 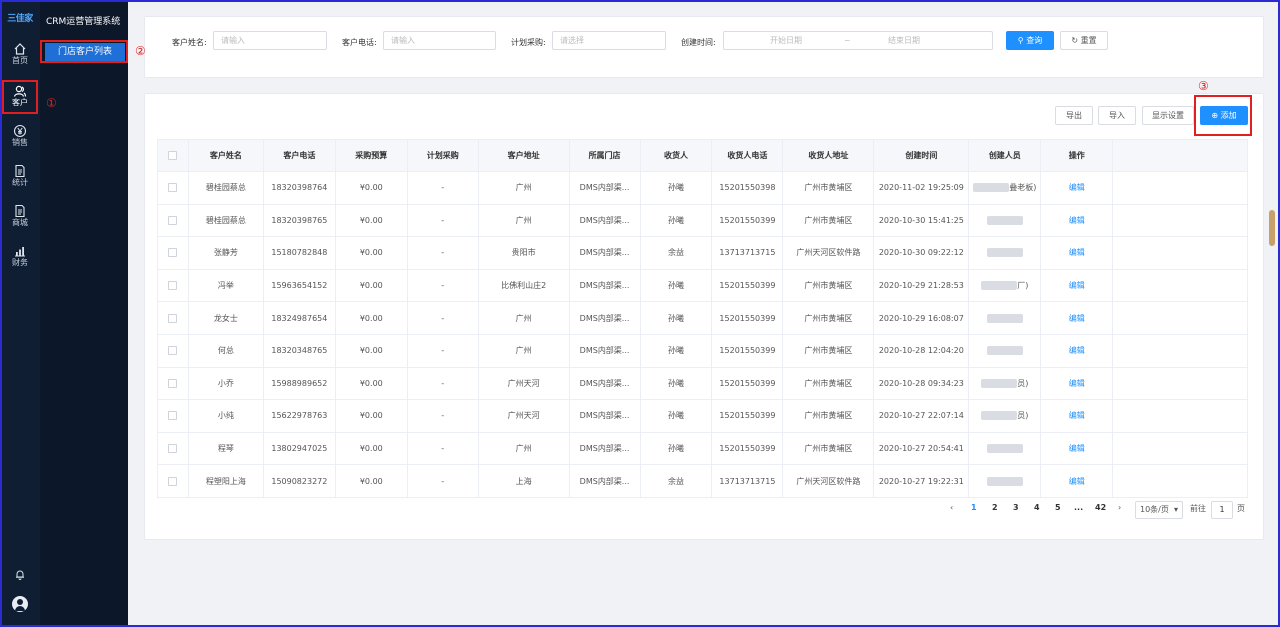 What do you see at coordinates (974, 507) in the screenshot?
I see `page-1: 1` at bounding box center [974, 507].